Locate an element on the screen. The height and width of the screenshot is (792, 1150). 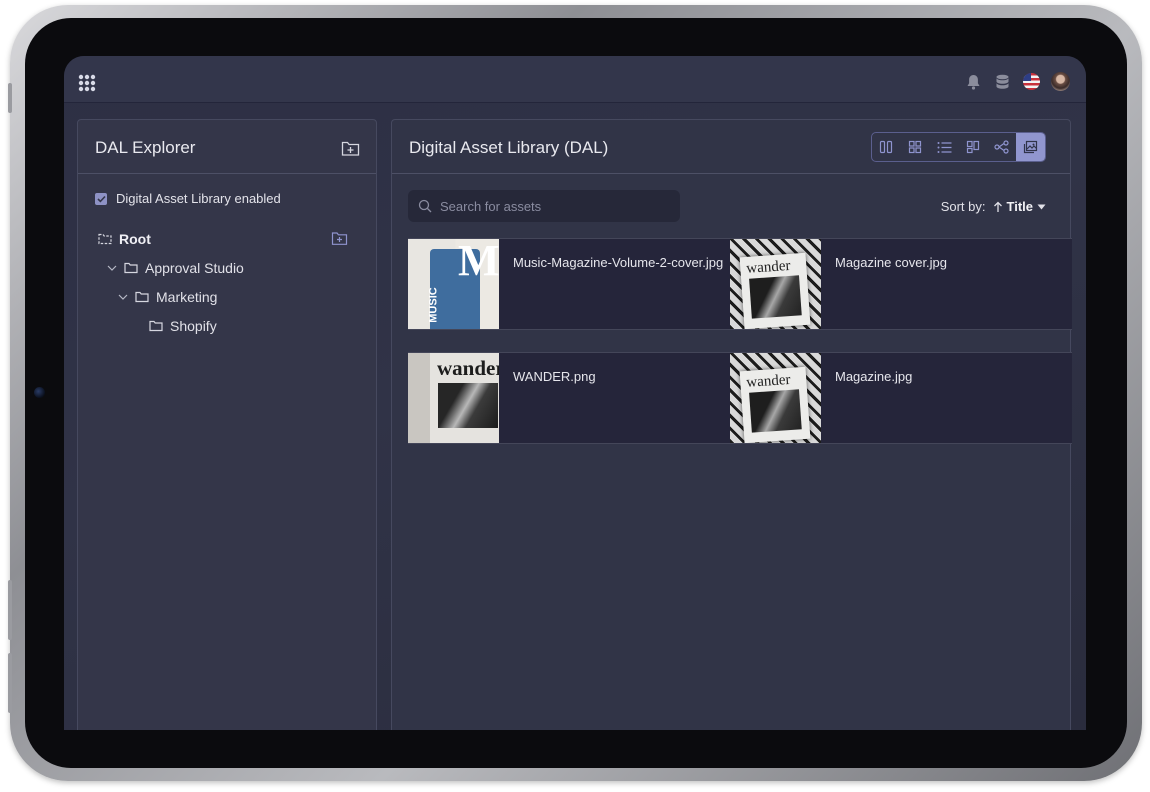
sort-value: Title is located at coordinates (1020, 206).